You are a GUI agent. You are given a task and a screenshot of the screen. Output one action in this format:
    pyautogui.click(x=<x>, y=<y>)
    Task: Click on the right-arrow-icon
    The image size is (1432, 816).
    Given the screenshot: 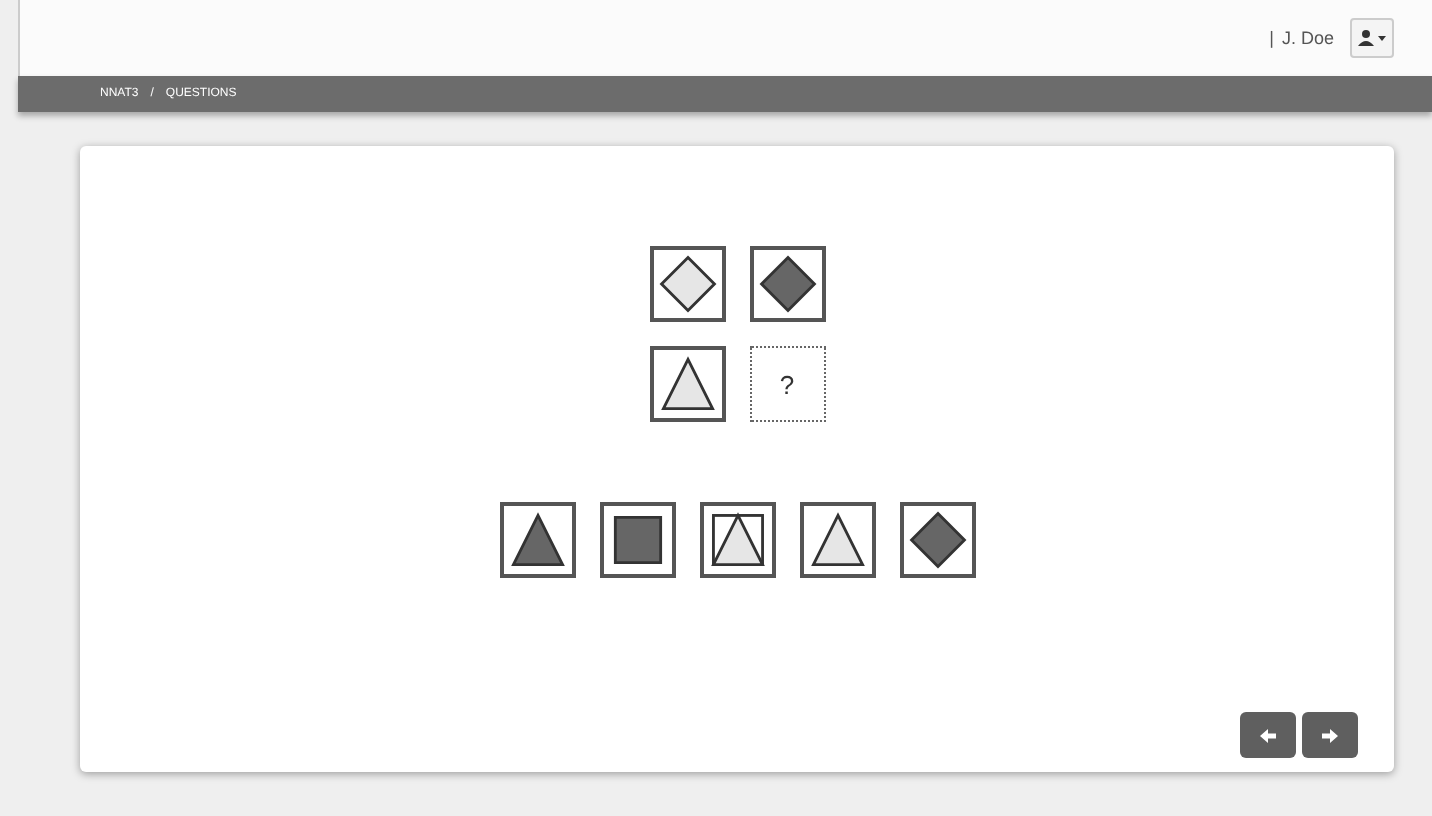 What is the action you would take?
    pyautogui.click(x=1330, y=735)
    